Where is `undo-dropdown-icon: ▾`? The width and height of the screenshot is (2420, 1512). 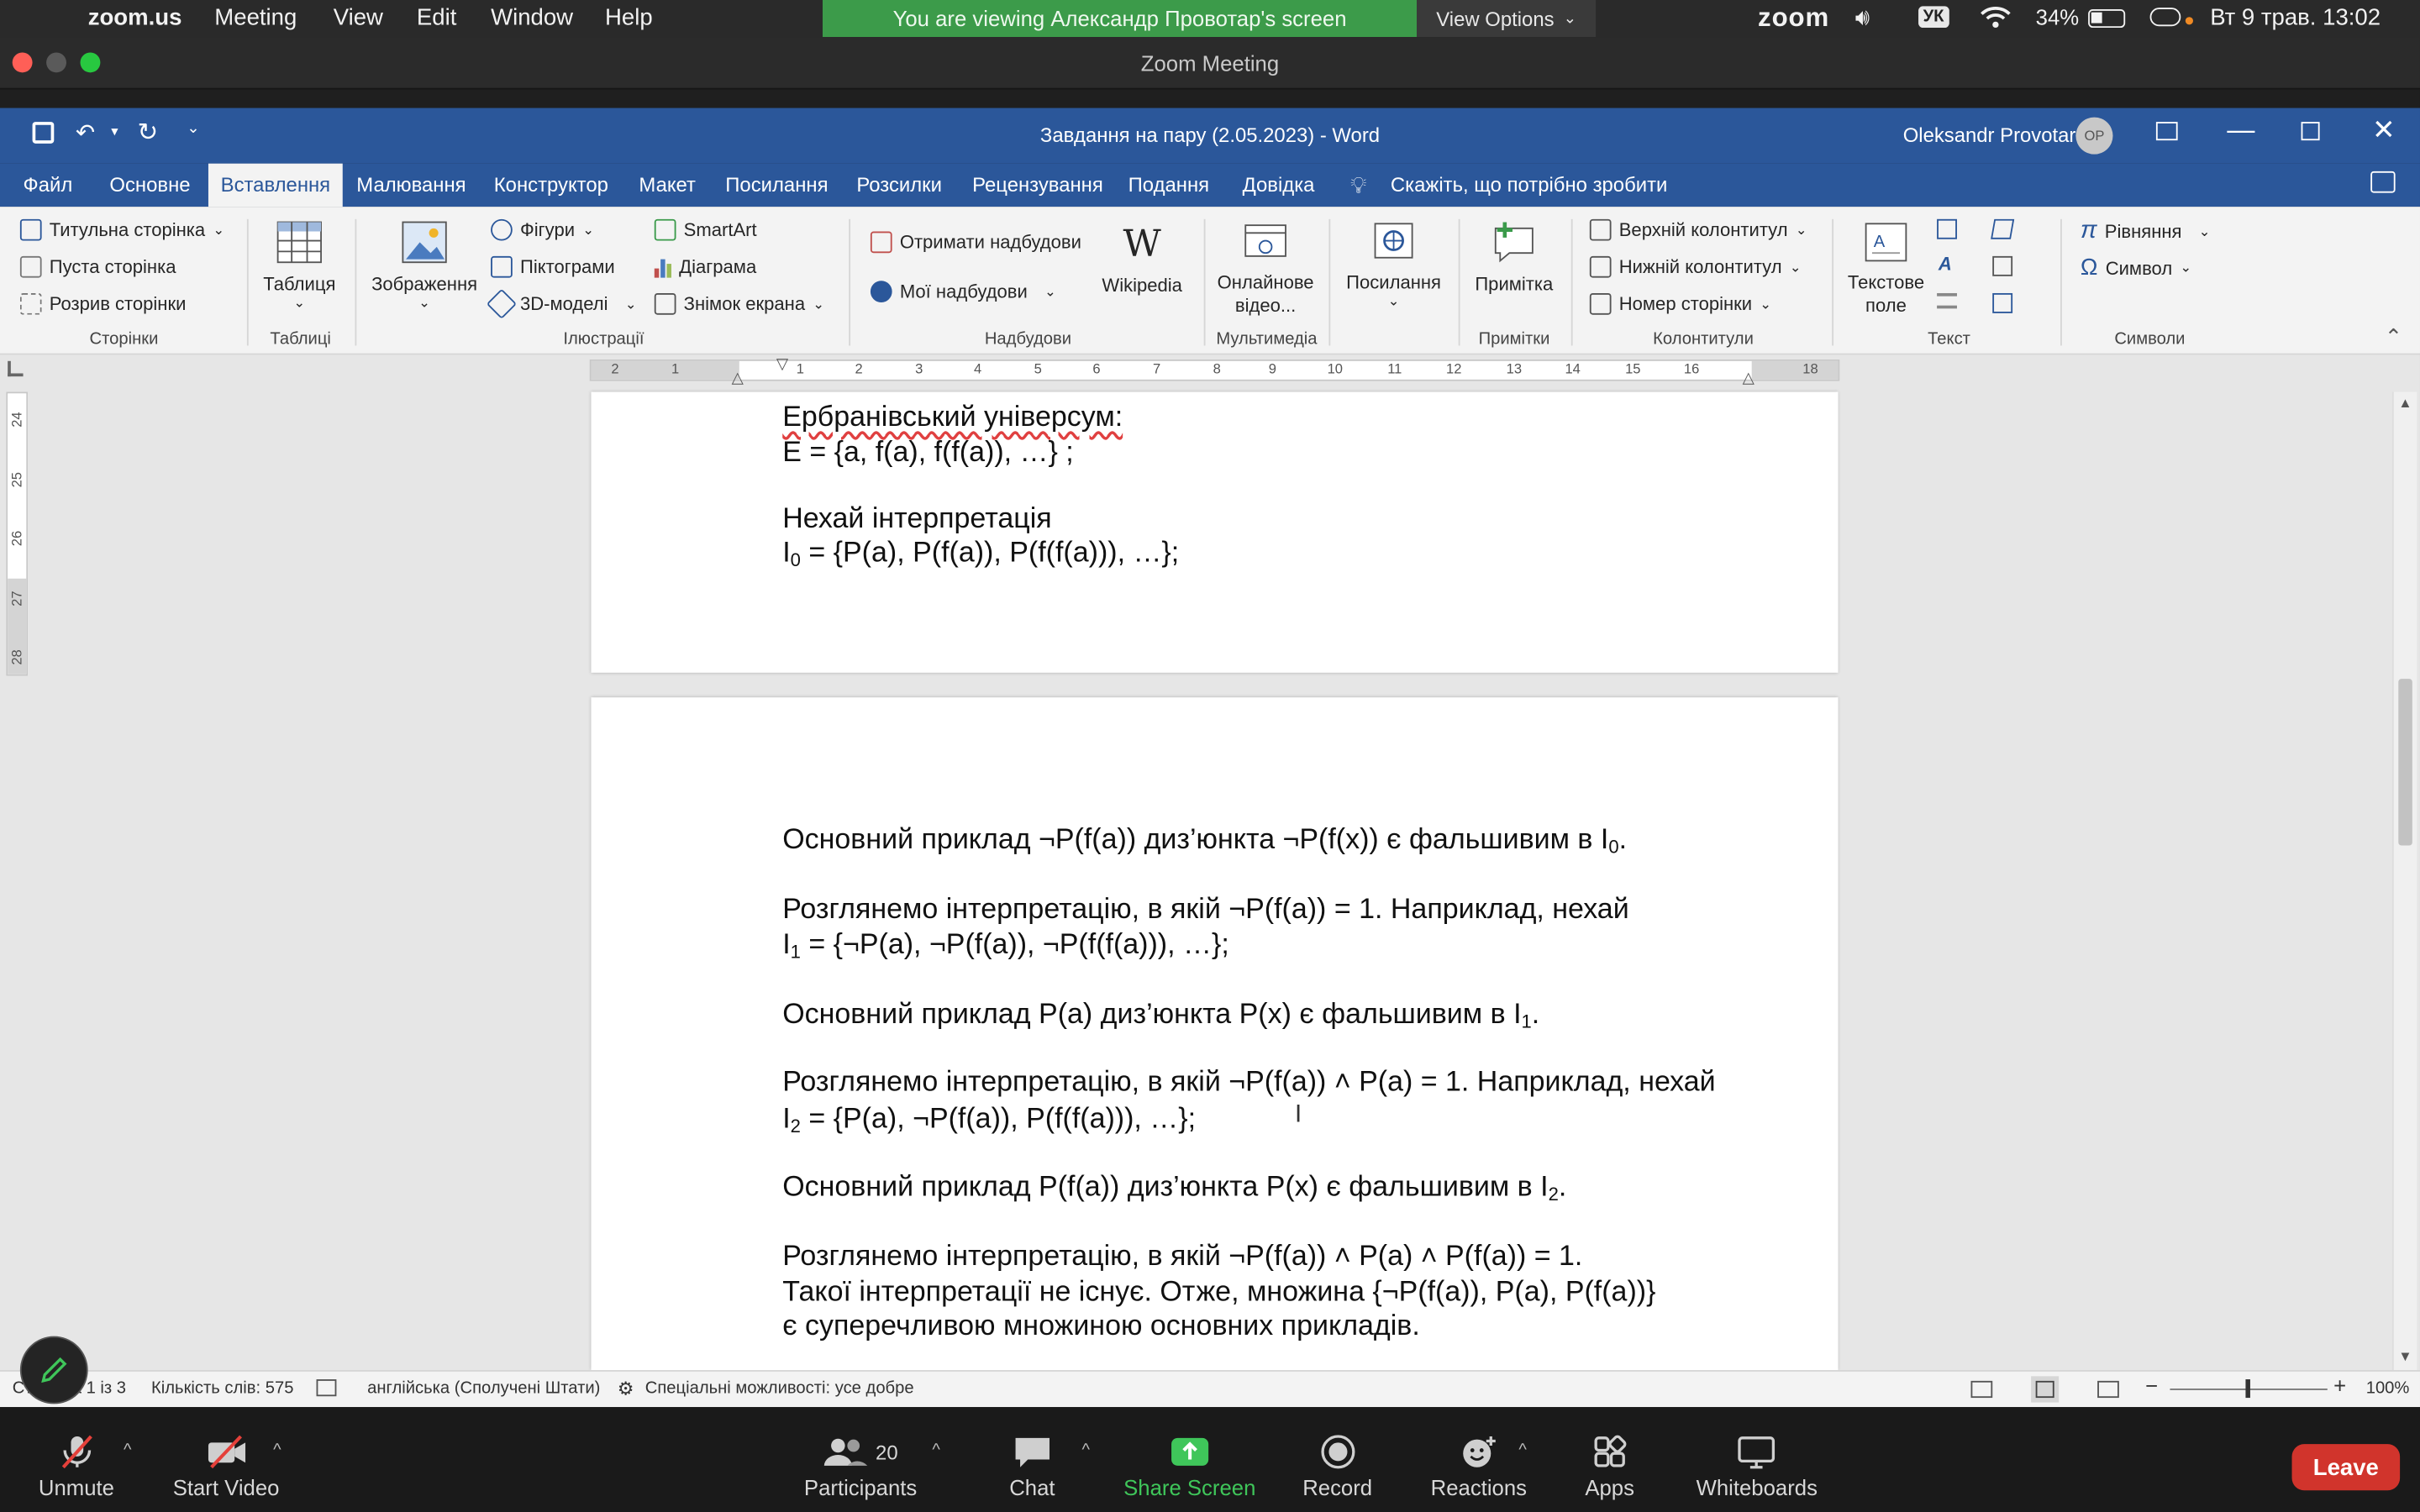
undo-dropdown-icon: ▾ is located at coordinates (114, 131).